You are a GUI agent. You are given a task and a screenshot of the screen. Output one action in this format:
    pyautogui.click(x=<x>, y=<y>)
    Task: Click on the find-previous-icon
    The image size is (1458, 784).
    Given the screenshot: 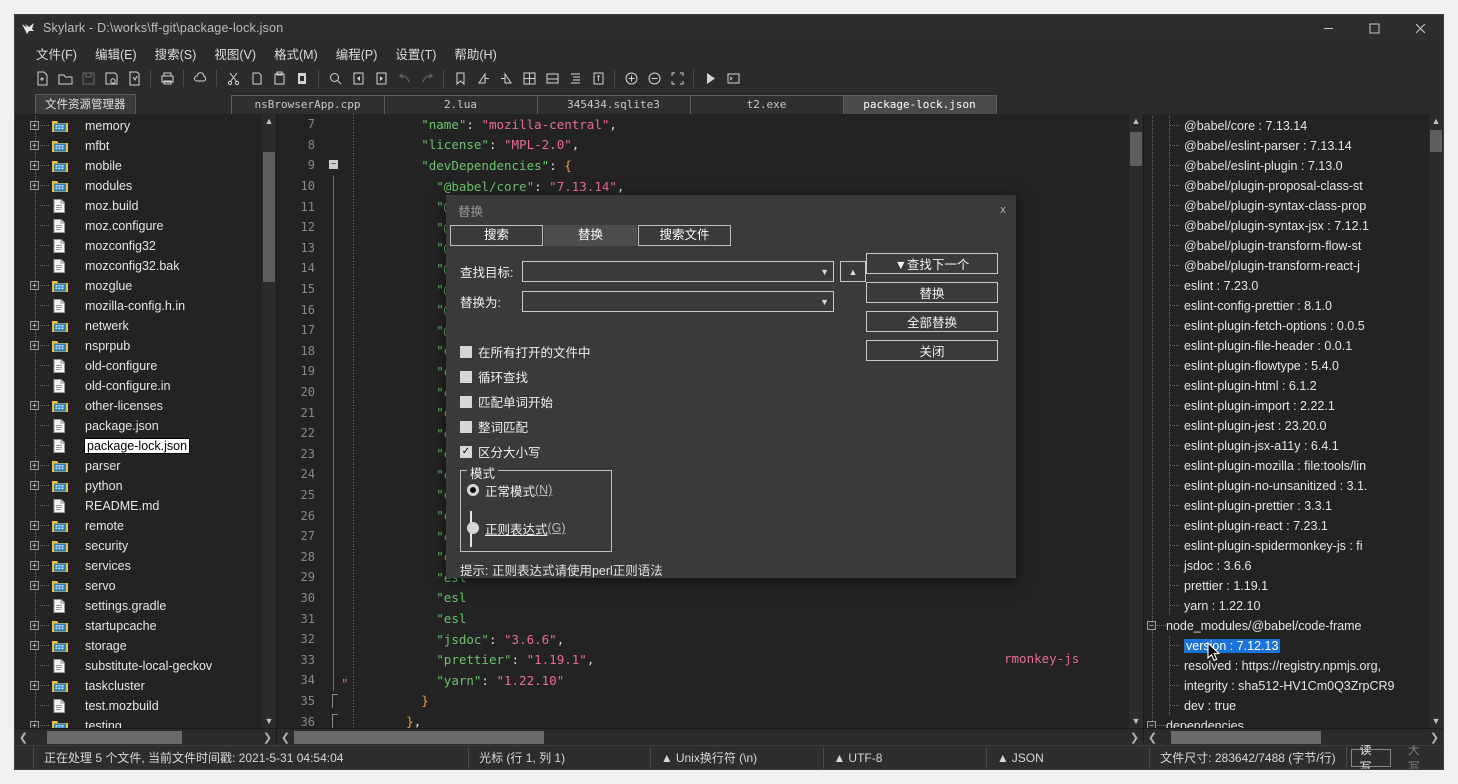 What is the action you would take?
    pyautogui.click(x=358, y=79)
    